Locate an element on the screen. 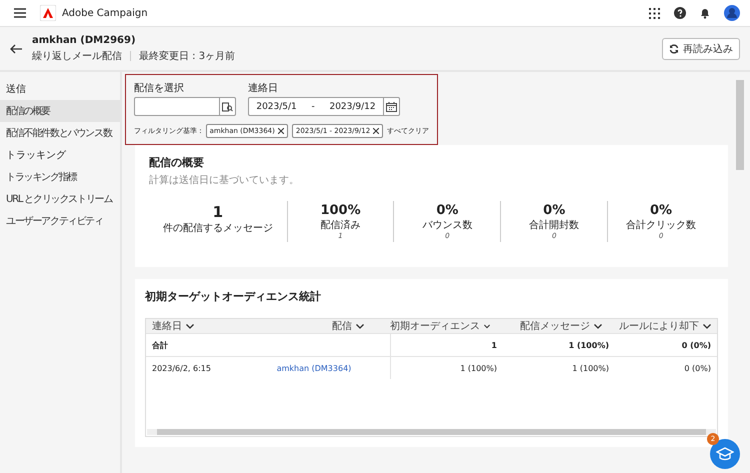  sidebar-item: ユーザーアクティビティ is located at coordinates (60, 221).